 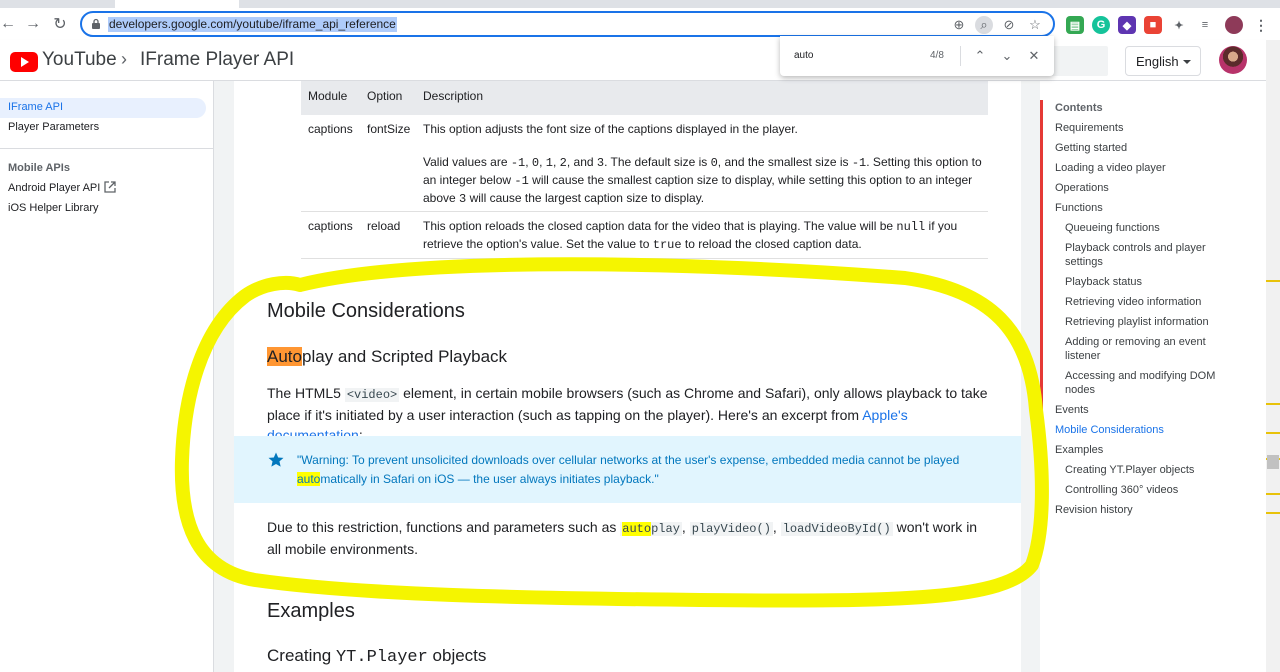 I want to click on table-header-description: Description, so click(x=453, y=96).